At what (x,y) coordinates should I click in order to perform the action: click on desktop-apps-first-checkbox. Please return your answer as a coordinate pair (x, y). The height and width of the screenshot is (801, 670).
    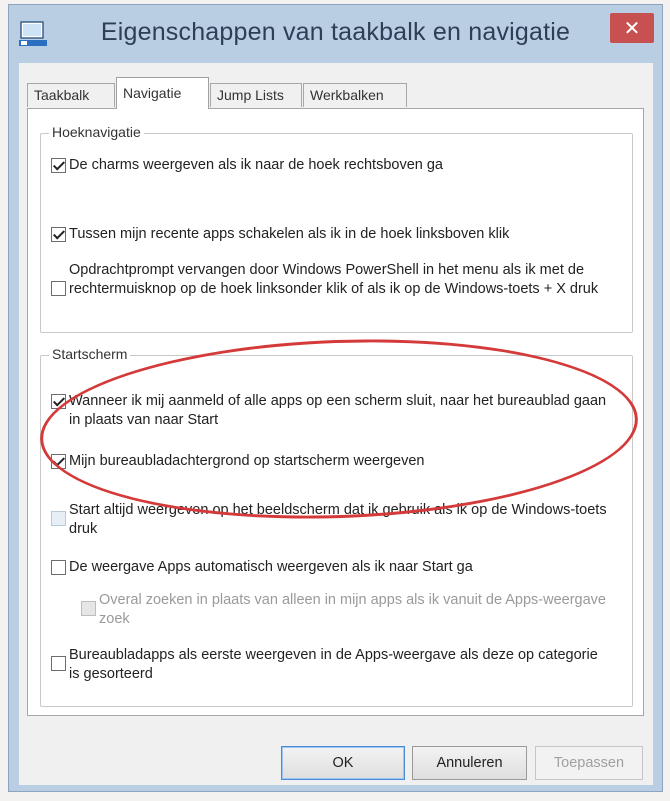
    Looking at the image, I should click on (58, 663).